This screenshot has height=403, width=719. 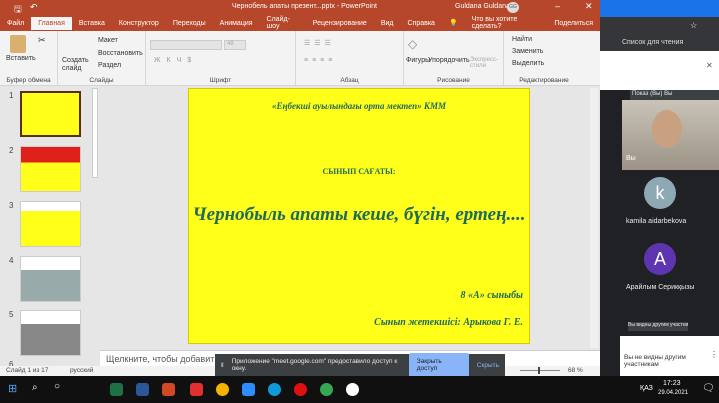 I want to click on thumb-number: 5, so click(x=11, y=314).